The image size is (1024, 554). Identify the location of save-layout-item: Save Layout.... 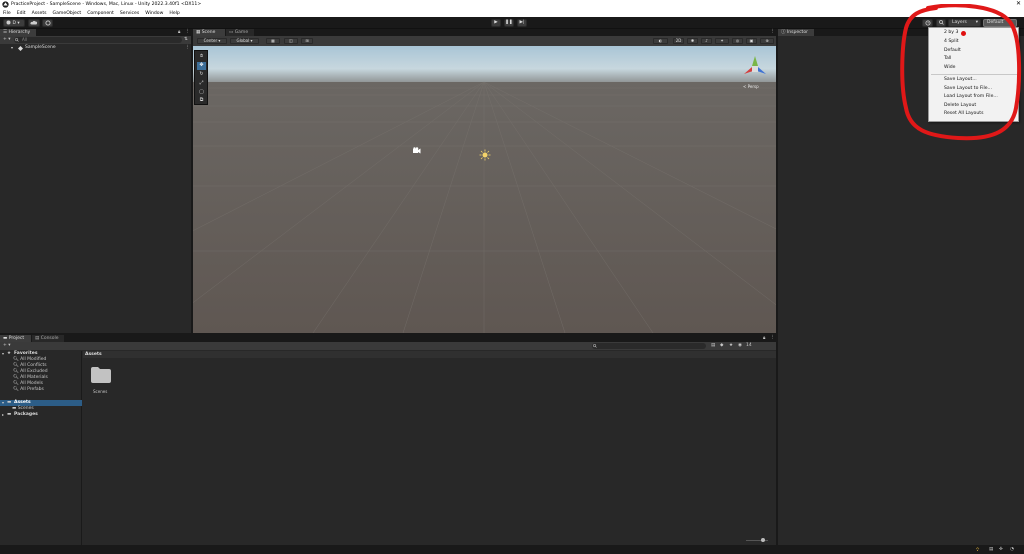
(960, 79).